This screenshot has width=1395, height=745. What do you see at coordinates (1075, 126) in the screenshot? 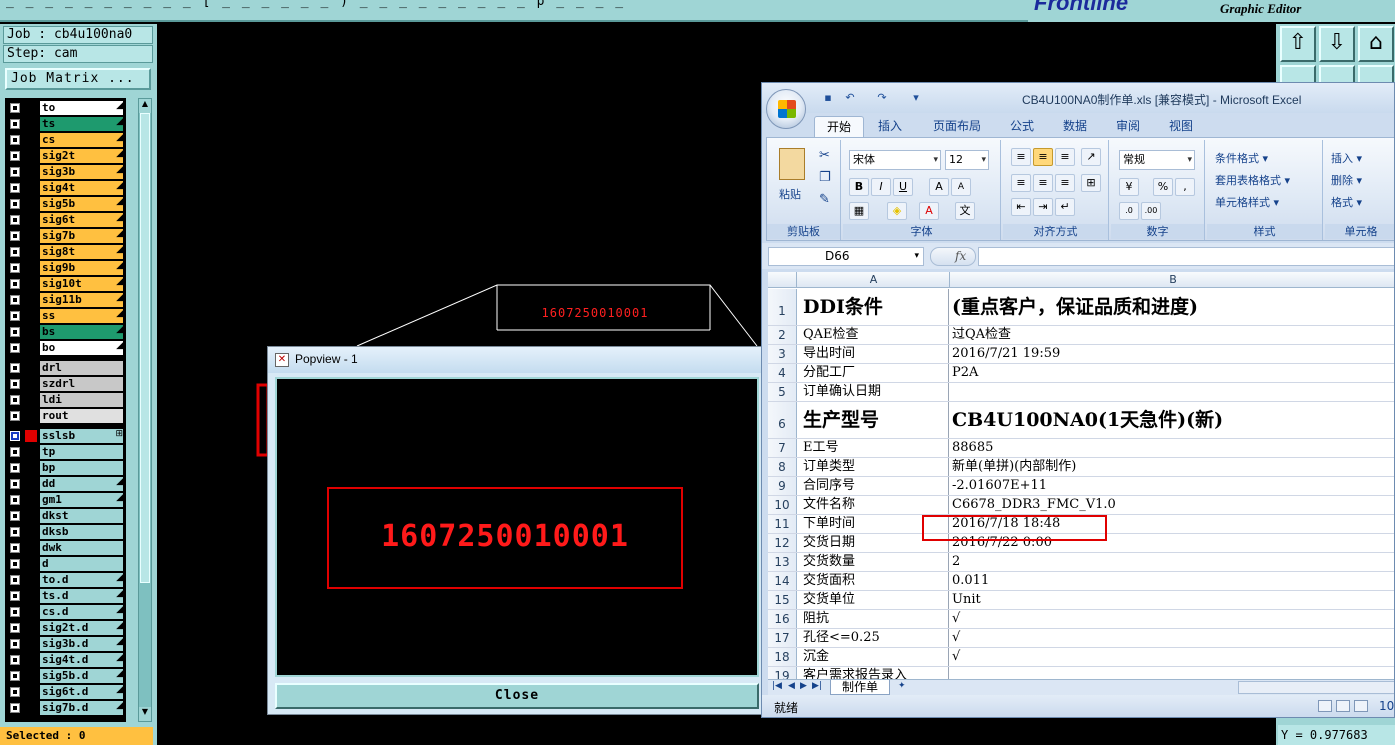
I see `tab-data: 数据` at bounding box center [1075, 126].